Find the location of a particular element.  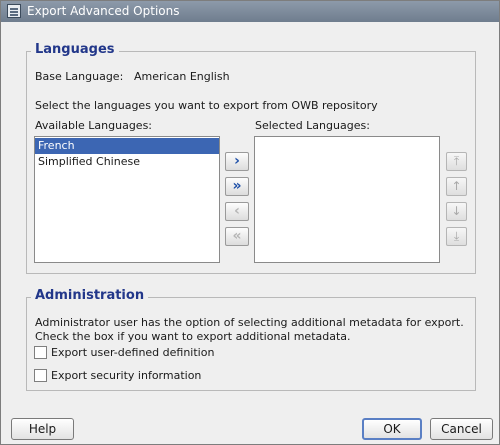

chevron-right-icon: › is located at coordinates (237, 161).